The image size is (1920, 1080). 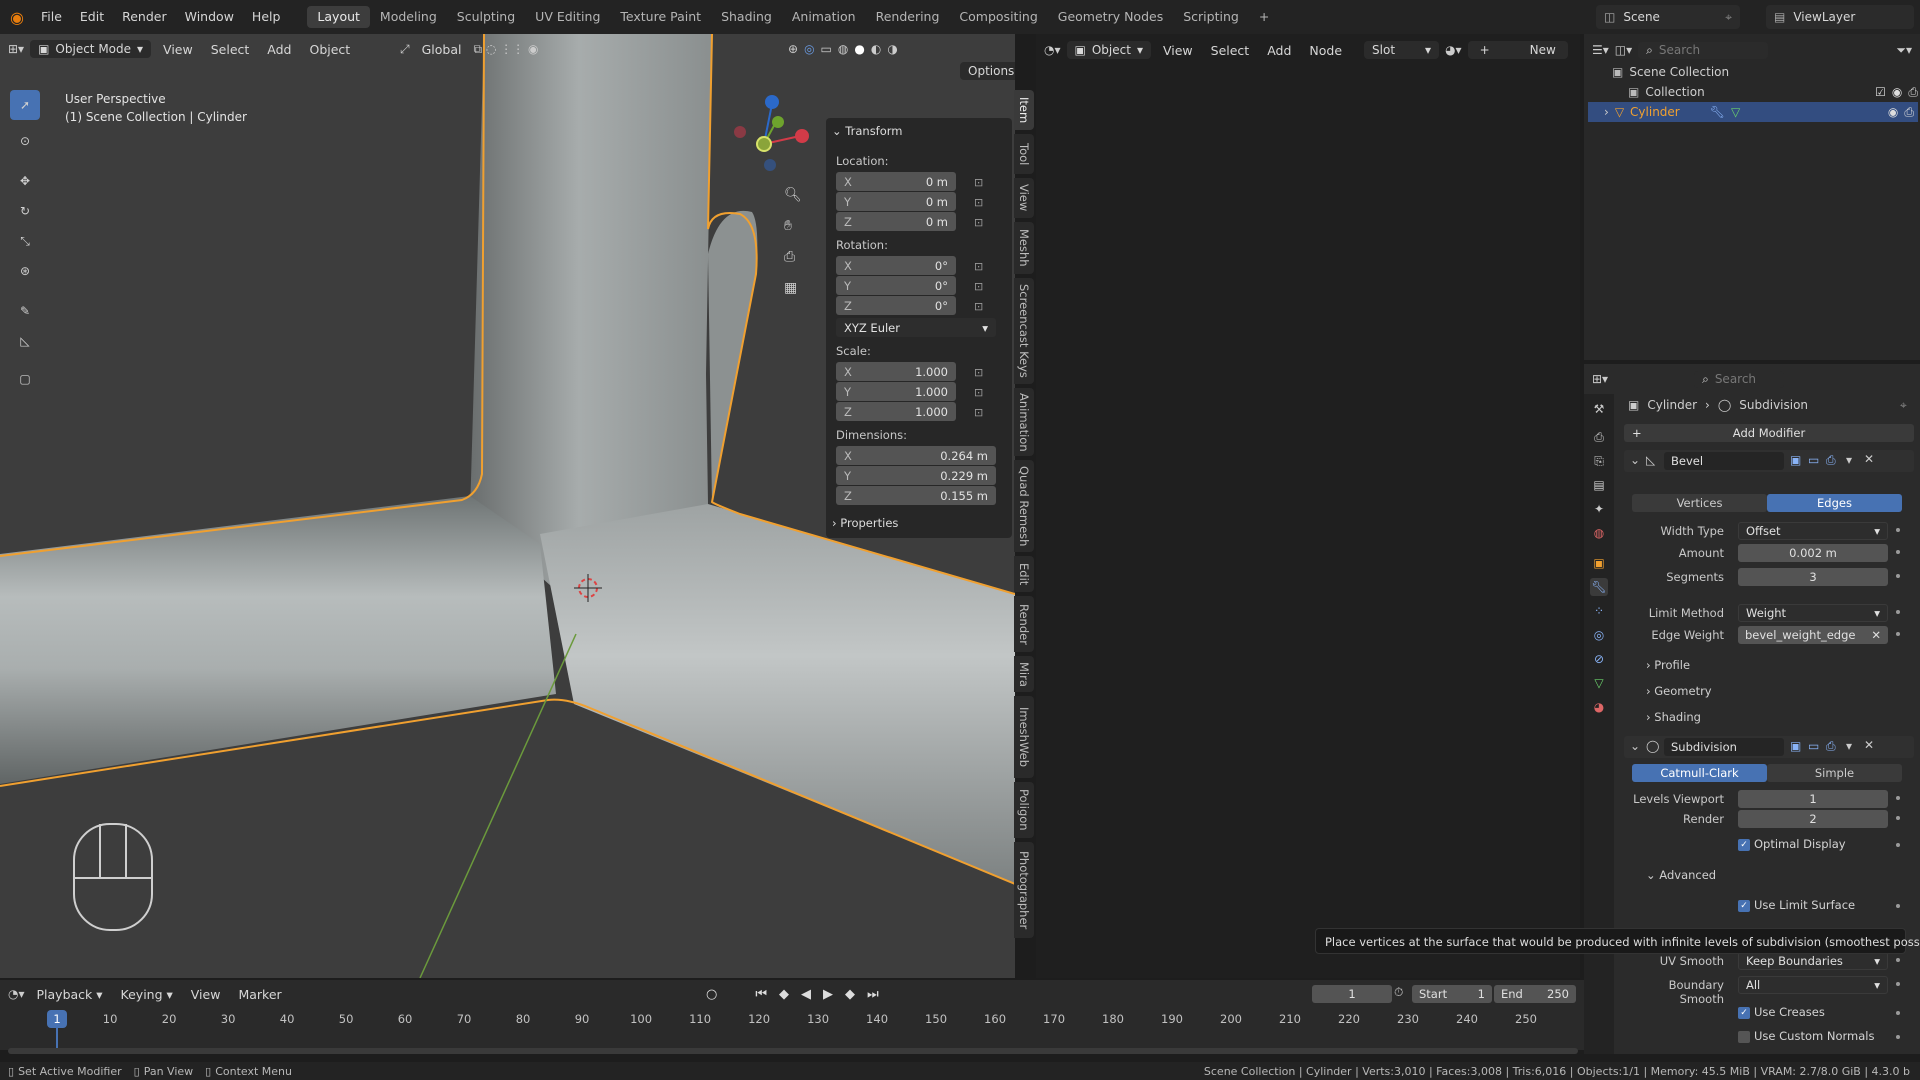 What do you see at coordinates (1904, 50) in the screenshot?
I see `filter-icon: ⏷▾` at bounding box center [1904, 50].